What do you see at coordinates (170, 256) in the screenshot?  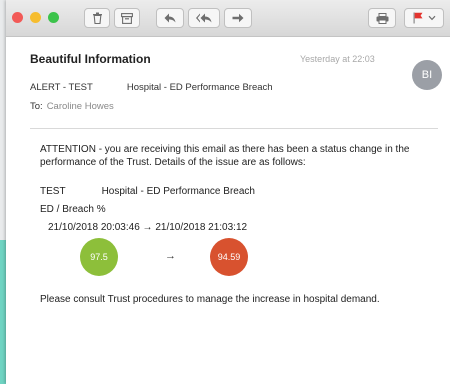 I see `value-arrow: →` at bounding box center [170, 256].